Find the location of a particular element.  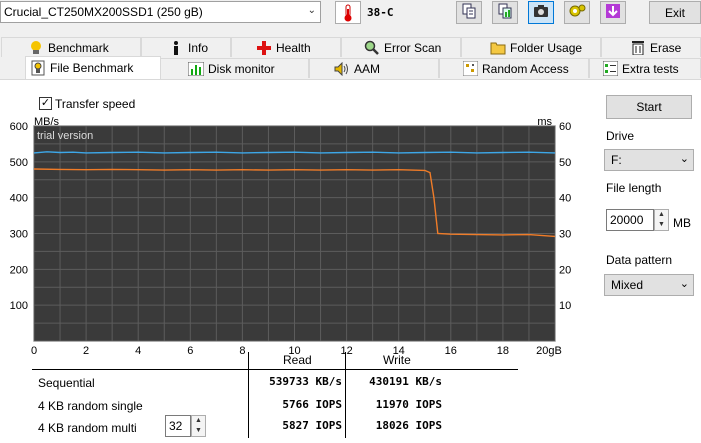

tab-label: Benchmark is located at coordinates (78, 47).